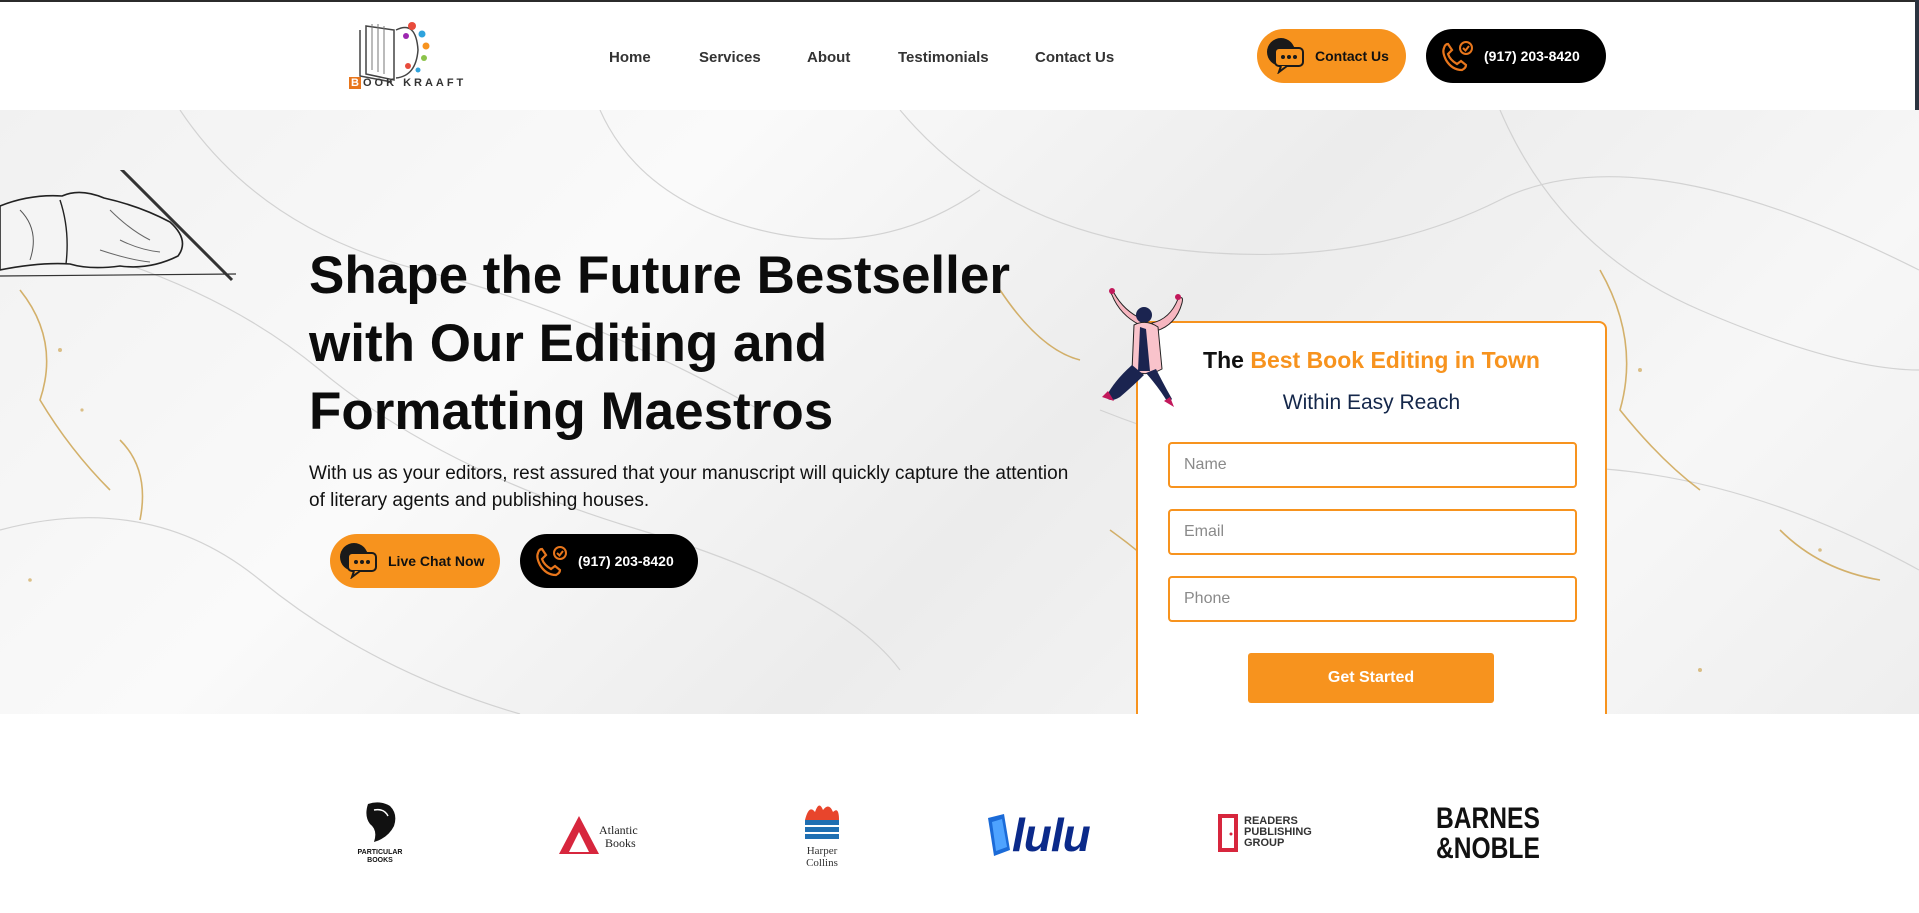 The width and height of the screenshot is (1919, 913). I want to click on particular-books-icon, so click(381, 822).